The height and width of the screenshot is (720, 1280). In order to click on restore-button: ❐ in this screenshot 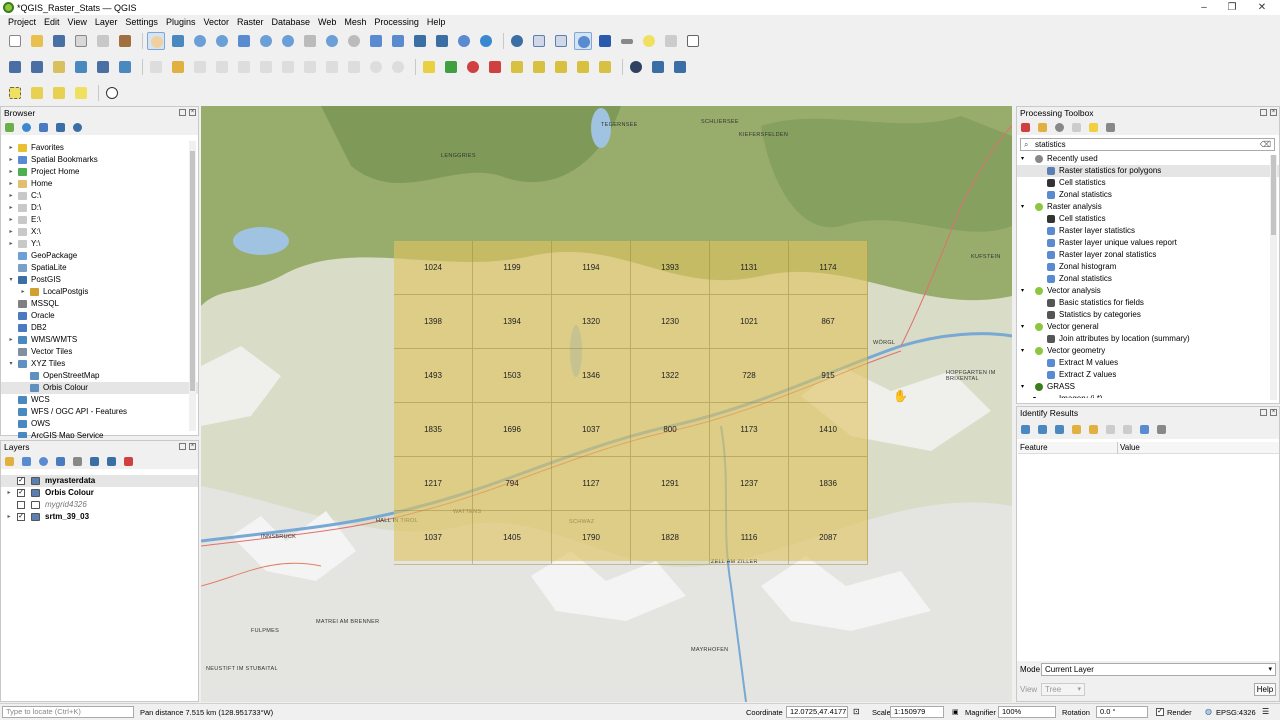, I will do `click(1232, 7)`.